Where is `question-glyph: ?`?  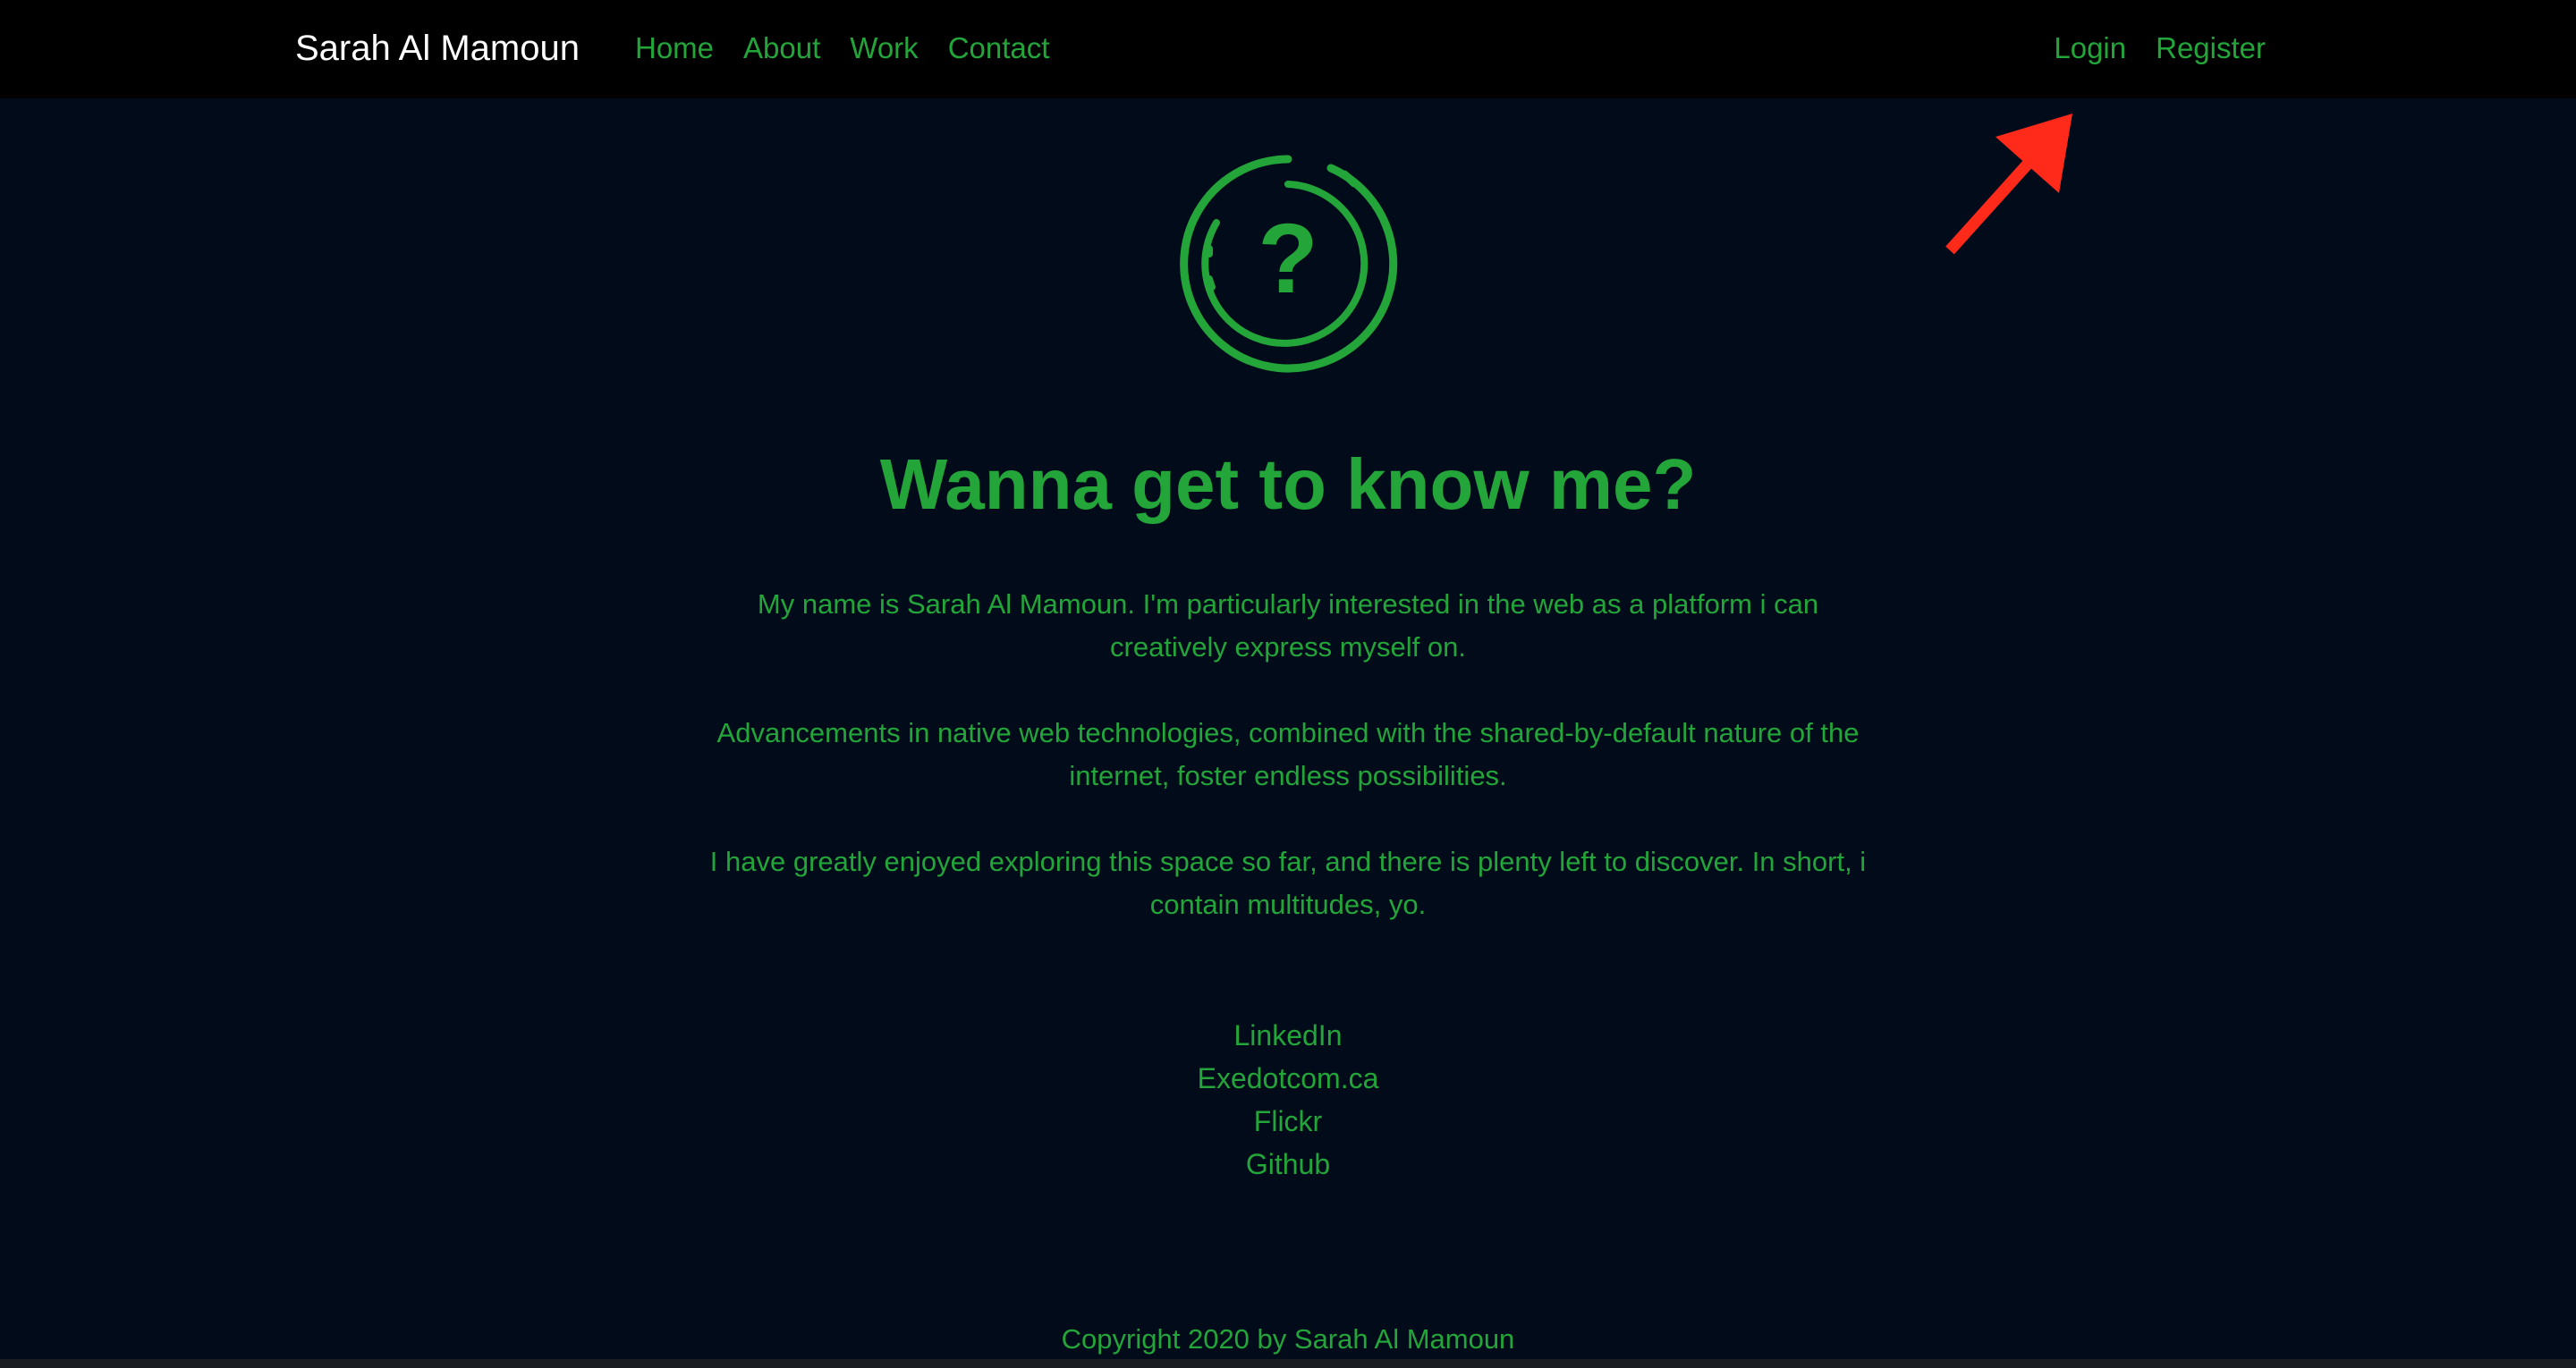 question-glyph: ? is located at coordinates (1288, 259).